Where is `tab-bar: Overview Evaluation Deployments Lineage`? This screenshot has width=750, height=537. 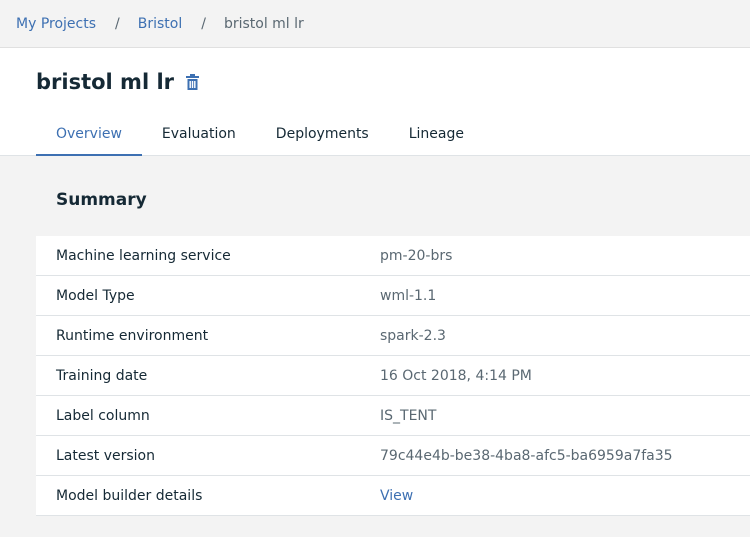
tab-bar: Overview Evaluation Deployments Lineage is located at coordinates (260, 136).